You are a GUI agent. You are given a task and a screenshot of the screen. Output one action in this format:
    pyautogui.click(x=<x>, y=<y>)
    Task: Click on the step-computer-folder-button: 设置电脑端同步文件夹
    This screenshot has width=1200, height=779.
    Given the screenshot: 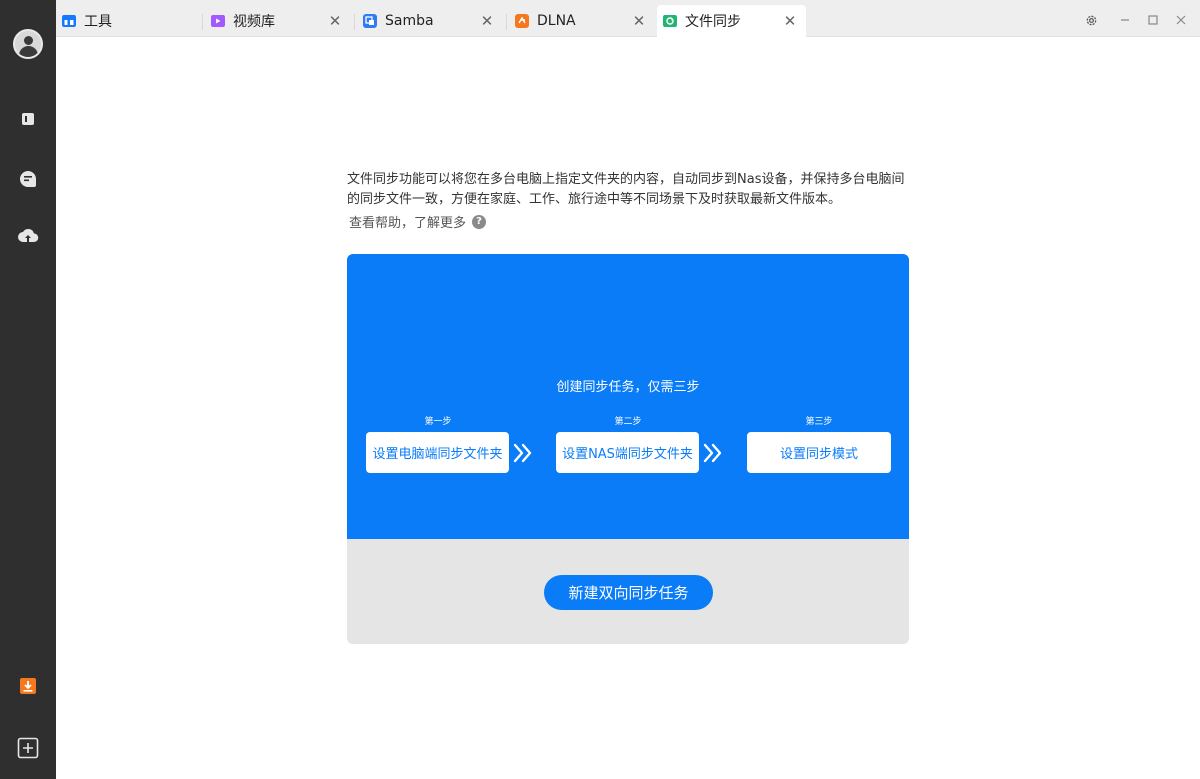 What is the action you would take?
    pyautogui.click(x=437, y=452)
    